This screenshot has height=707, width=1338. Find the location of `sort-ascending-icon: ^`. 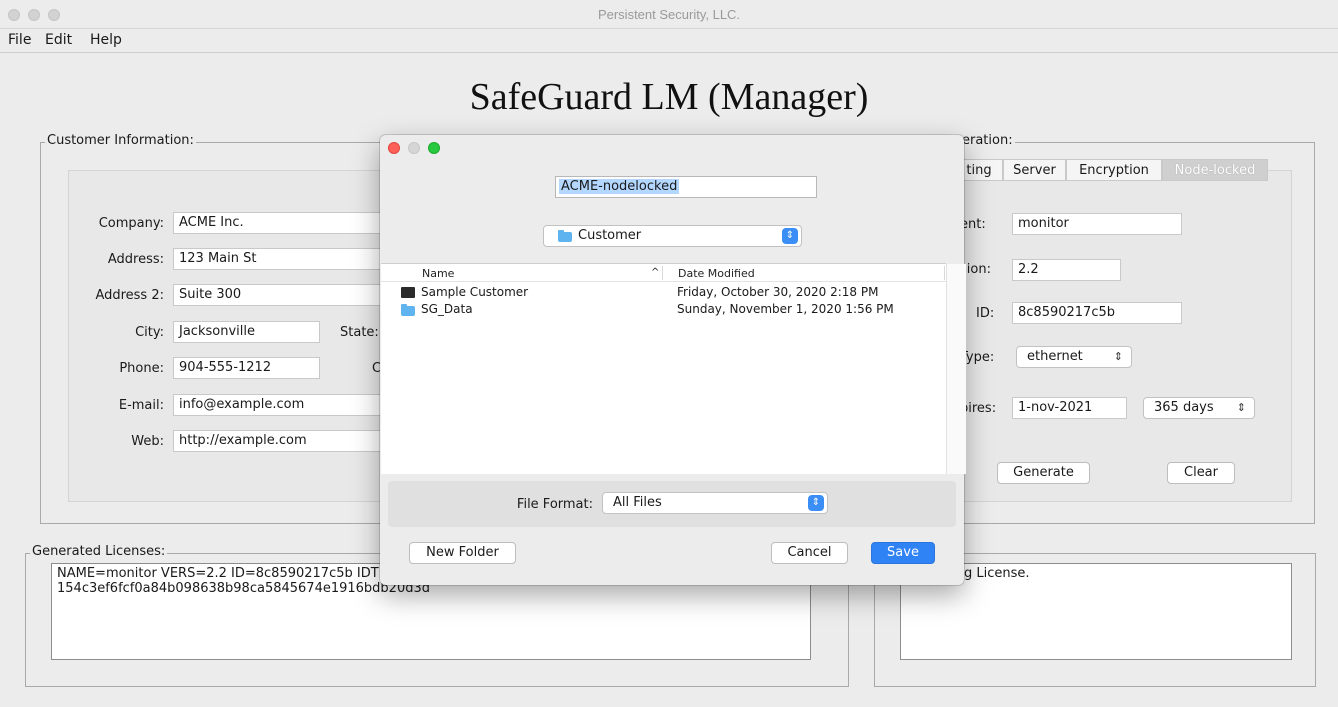

sort-ascending-icon: ^ is located at coordinates (655, 272).